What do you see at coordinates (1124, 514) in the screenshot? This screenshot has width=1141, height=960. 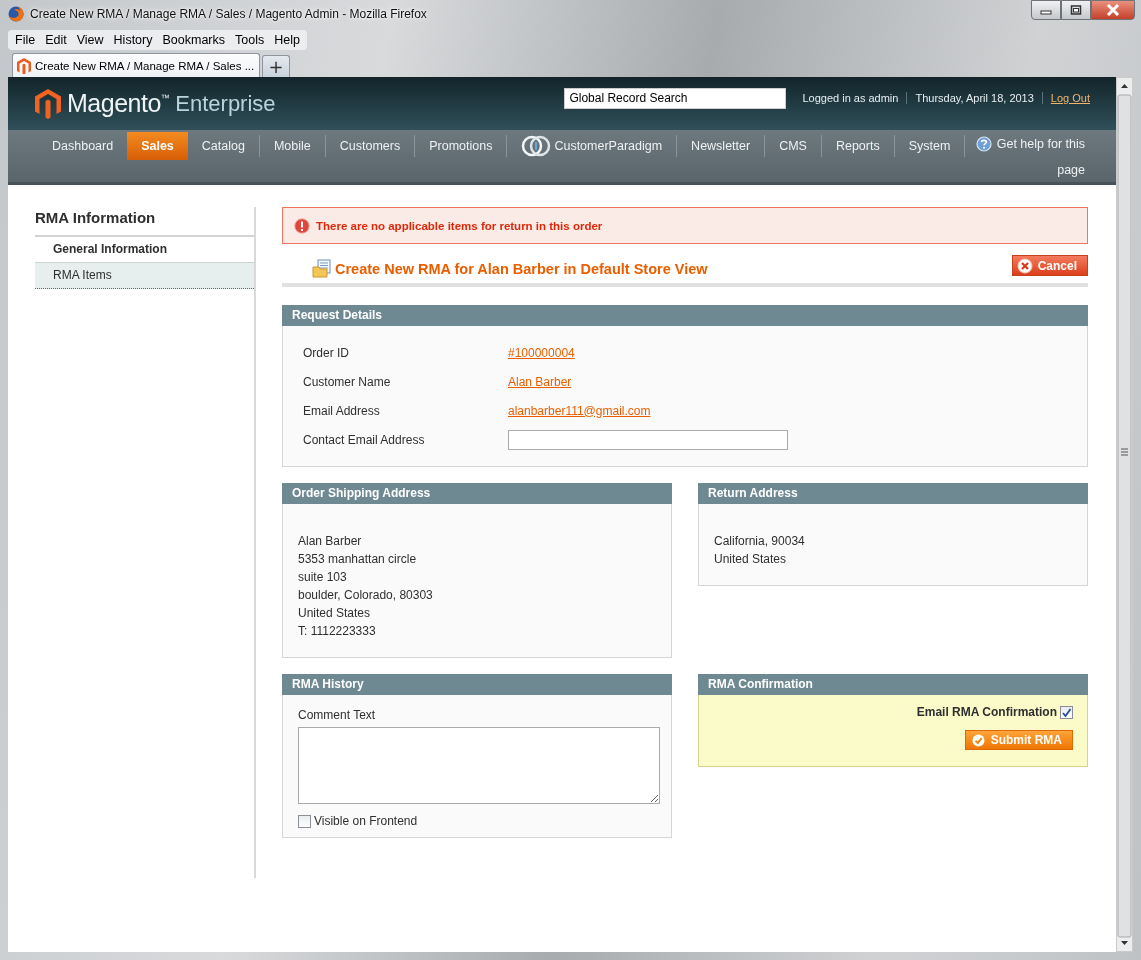 I see `scrollbar` at bounding box center [1124, 514].